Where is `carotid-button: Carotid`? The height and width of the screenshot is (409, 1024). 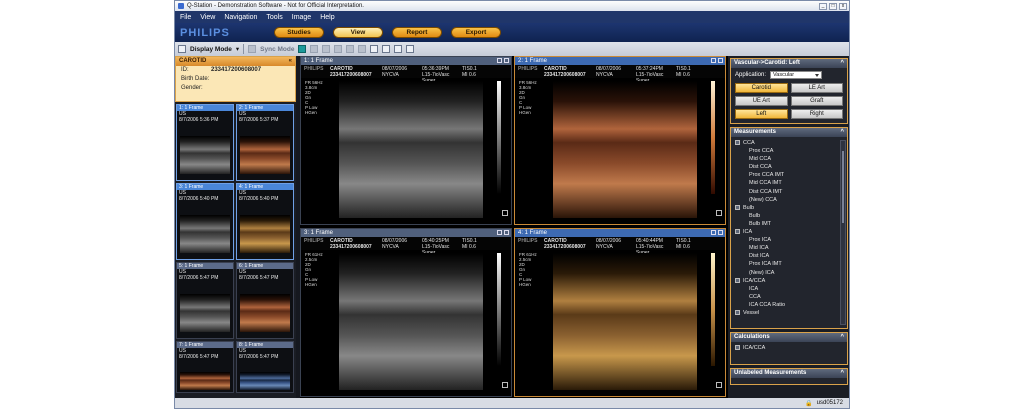
carotid-button: Carotid is located at coordinates (761, 88).